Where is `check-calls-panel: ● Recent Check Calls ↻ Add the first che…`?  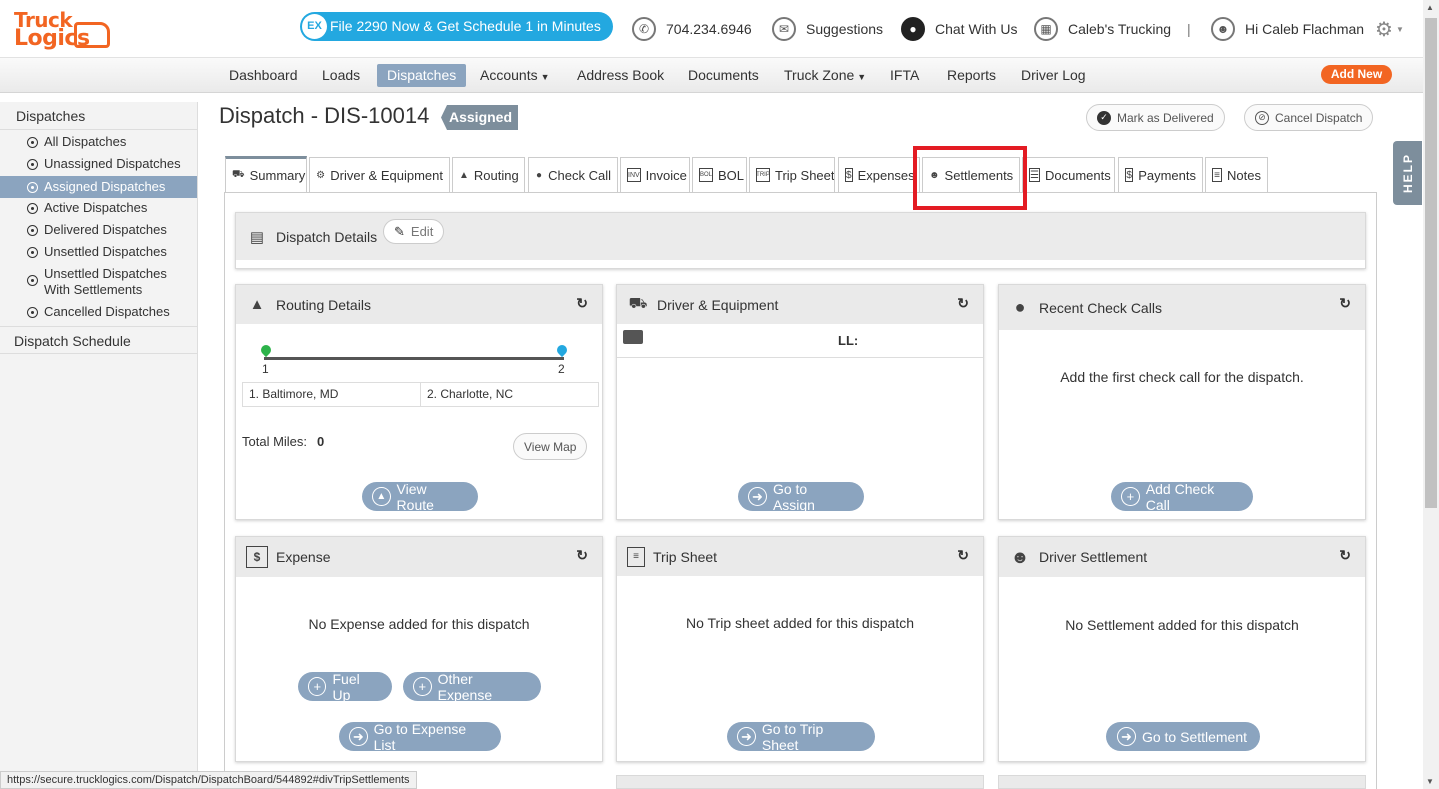 check-calls-panel: ● Recent Check Calls ↻ Add the first che… is located at coordinates (1182, 402).